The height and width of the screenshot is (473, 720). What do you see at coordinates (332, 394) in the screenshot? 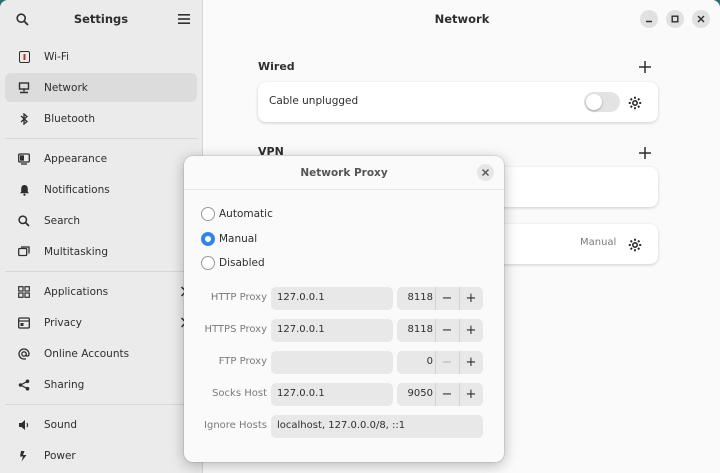
I see `socks-host-input: 127.0.0.1` at bounding box center [332, 394].